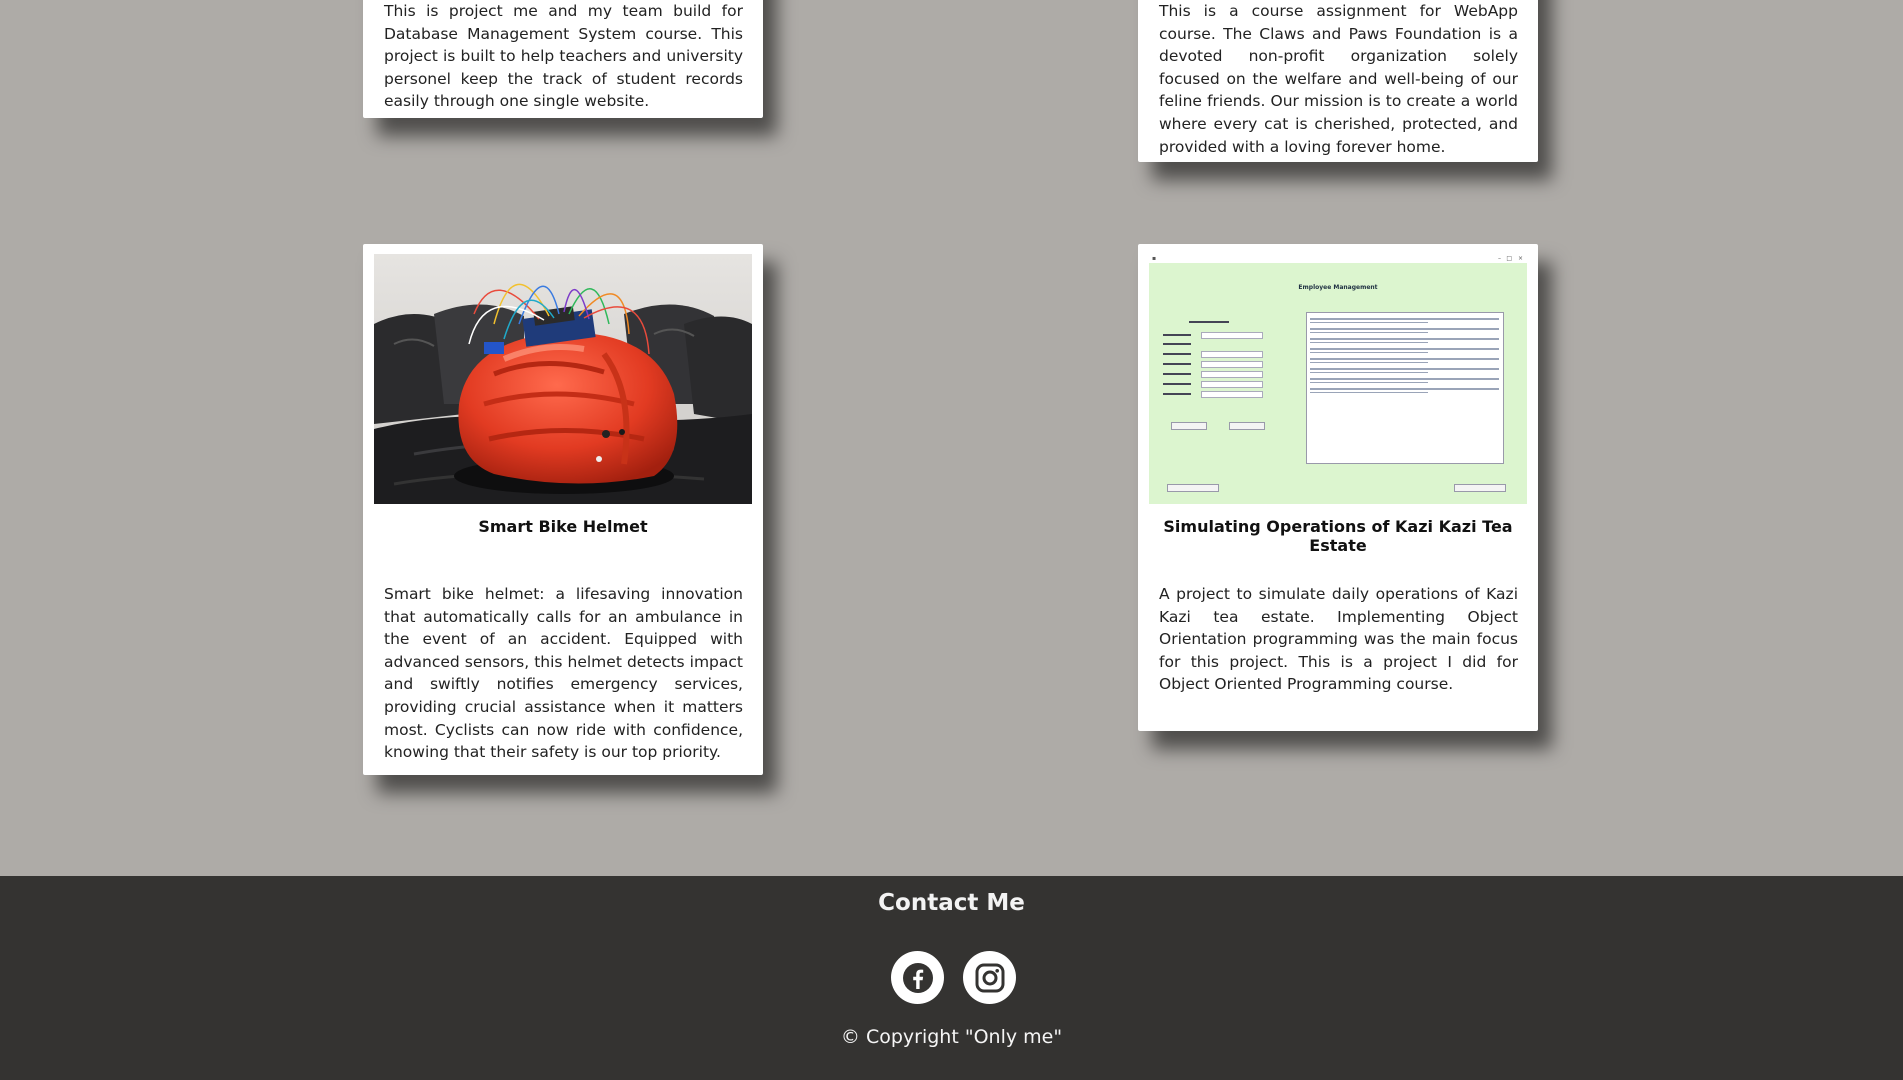 This screenshot has height=1080, width=1903. Describe the element at coordinates (1338, 258) in the screenshot. I see `app-titlebar: ▪ – □ ×` at that location.